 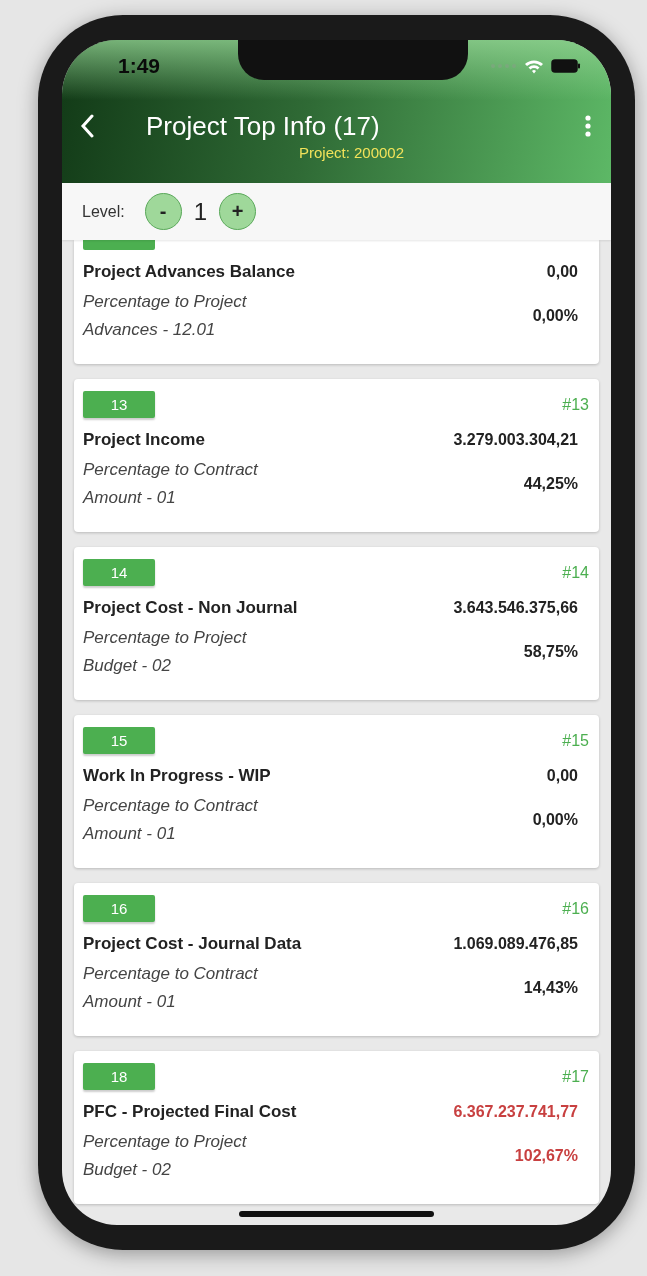 What do you see at coordinates (534, 66) in the screenshot?
I see `wifi-icon` at bounding box center [534, 66].